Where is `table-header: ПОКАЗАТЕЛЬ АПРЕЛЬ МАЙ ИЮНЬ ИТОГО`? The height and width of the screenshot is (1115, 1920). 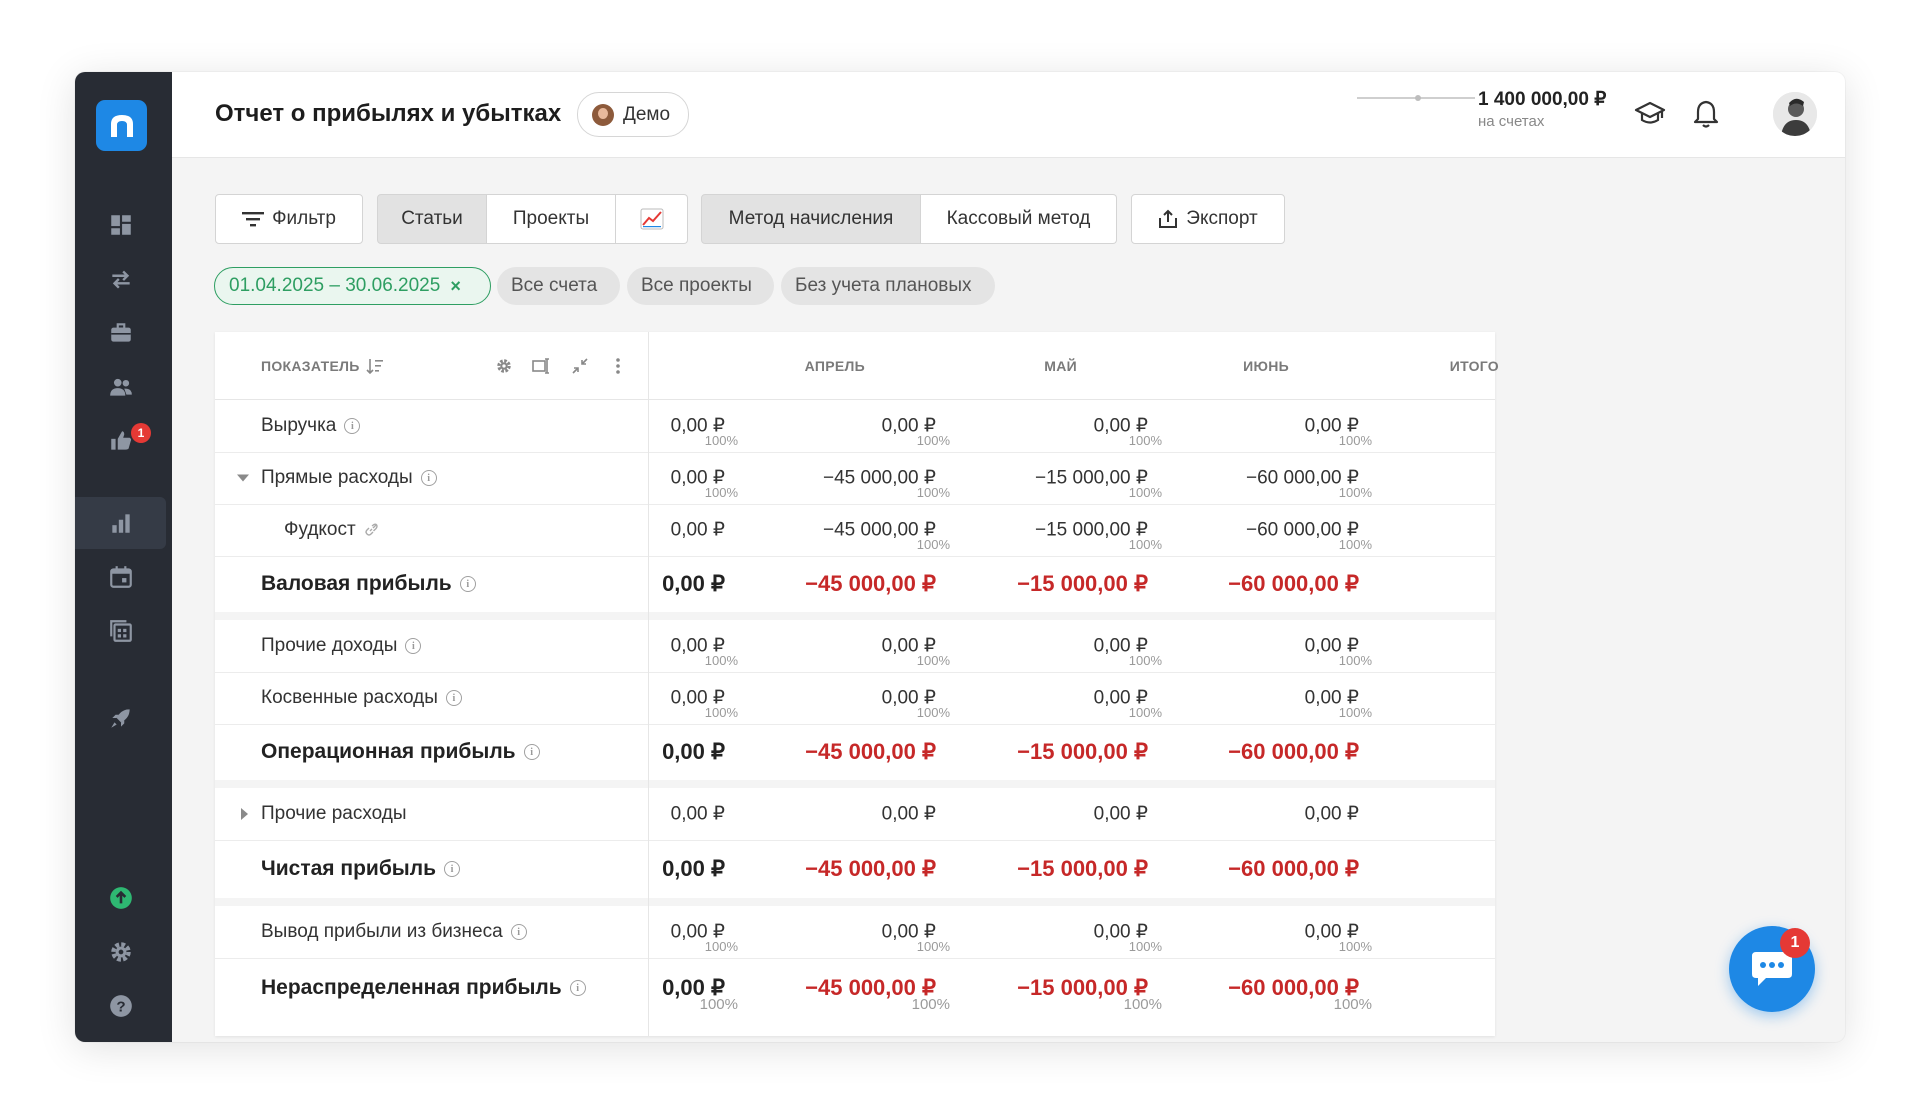
table-header: ПОКАЗАТЕЛЬ АПРЕЛЬ МАЙ ИЮНЬ ИТОГО is located at coordinates (857, 366).